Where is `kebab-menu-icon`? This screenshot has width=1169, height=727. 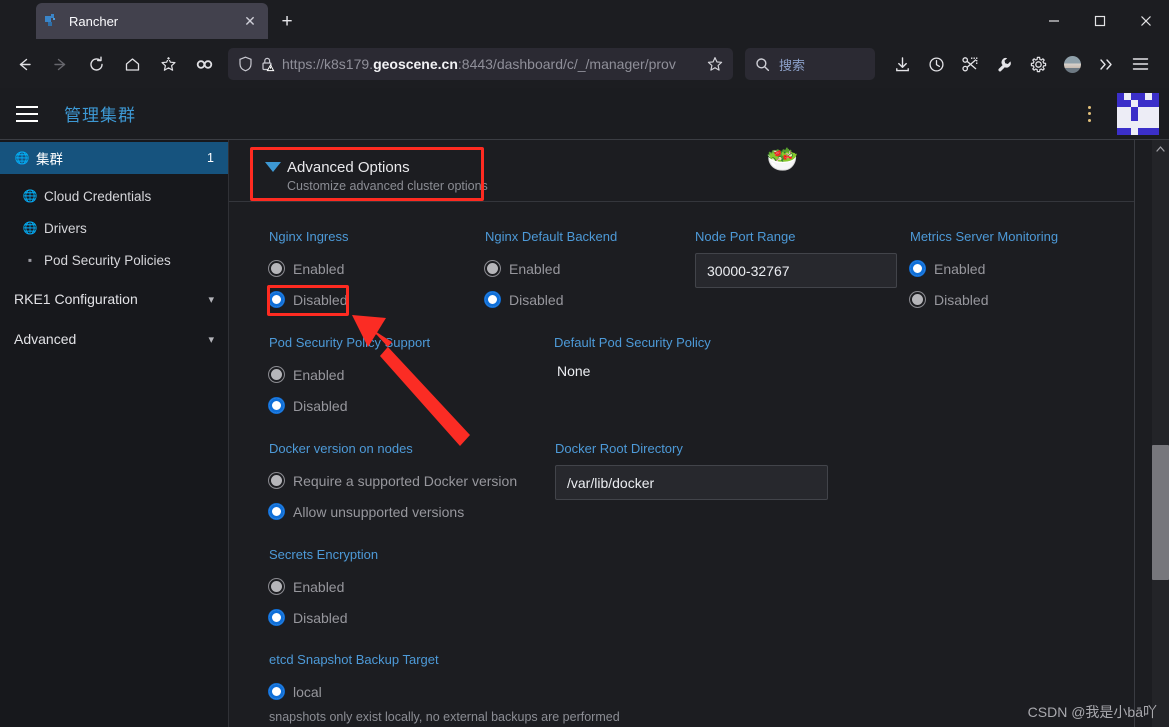
kebab-menu-icon is located at coordinates (1089, 114).